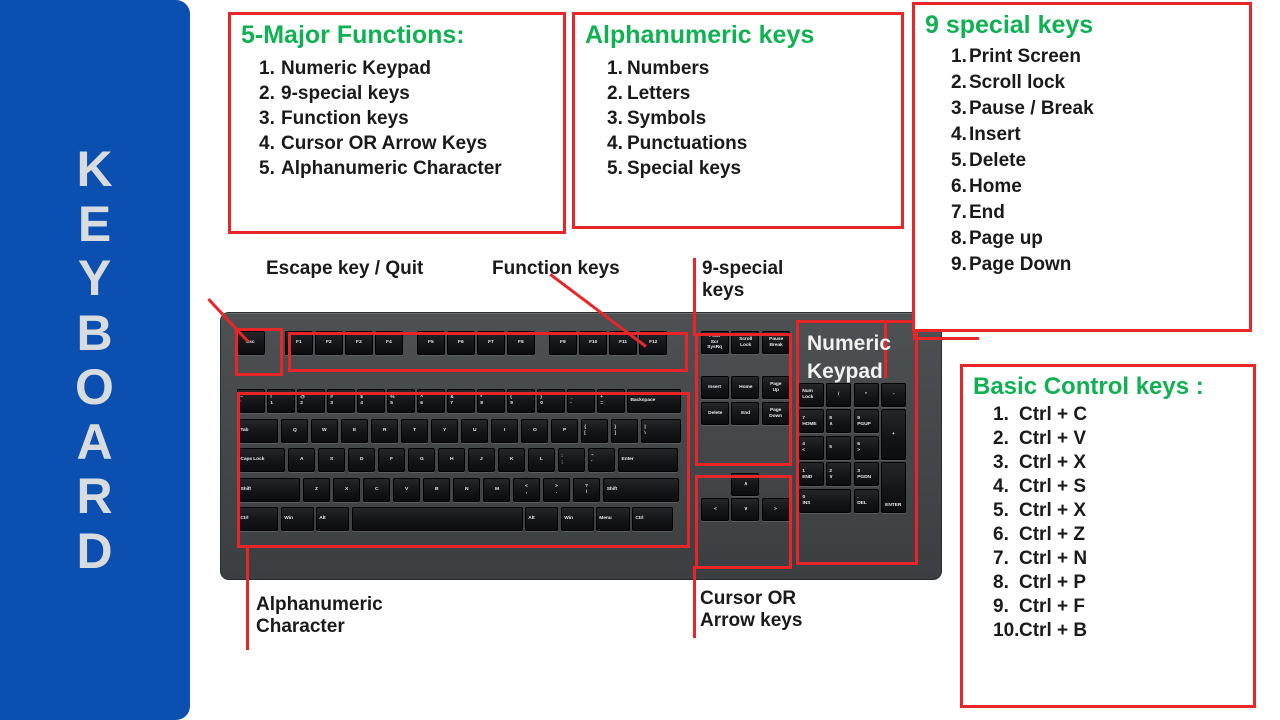 This screenshot has width=1280, height=720. Describe the element at coordinates (319, 616) in the screenshot. I see `callout-alphanumeric-character: Alphanumeric Character` at that location.